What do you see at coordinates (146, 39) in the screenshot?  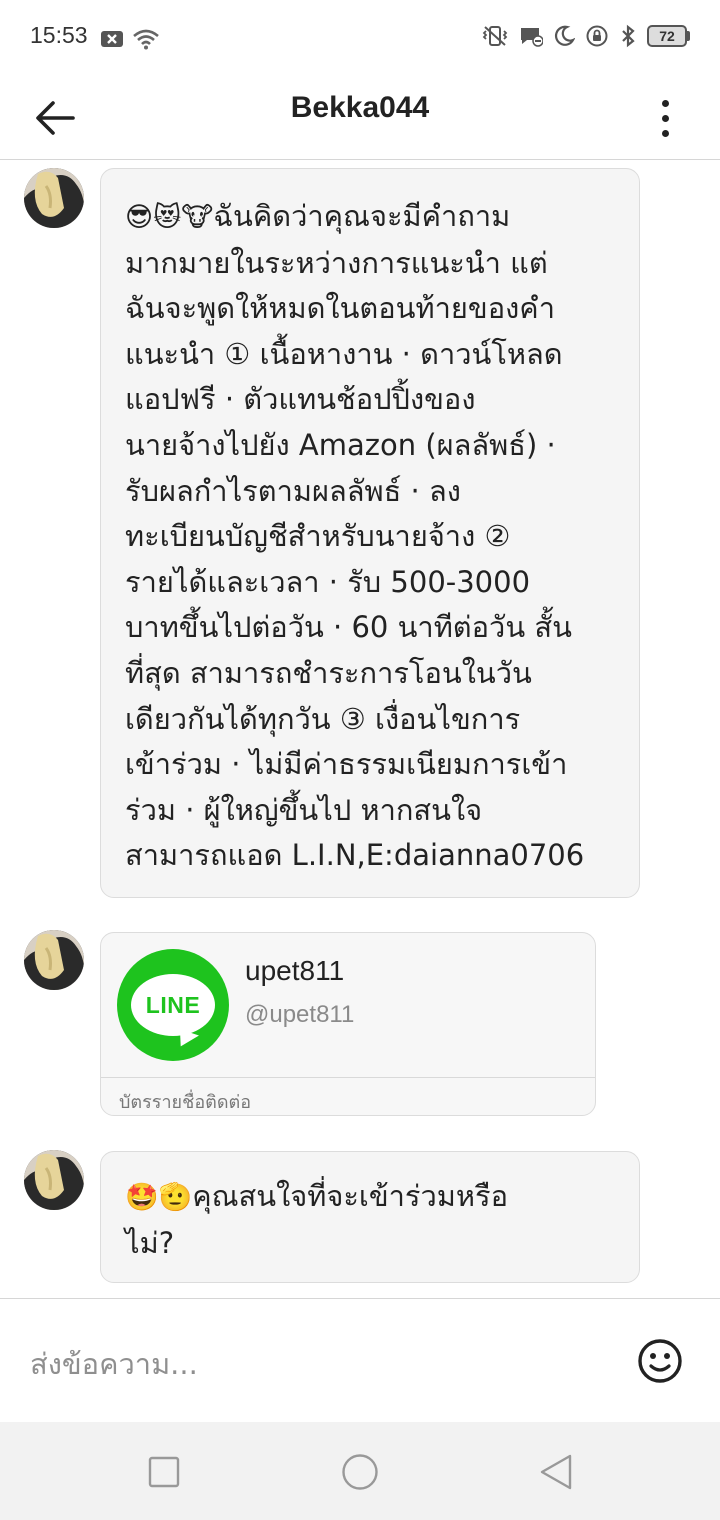 I see `wifi-icon` at bounding box center [146, 39].